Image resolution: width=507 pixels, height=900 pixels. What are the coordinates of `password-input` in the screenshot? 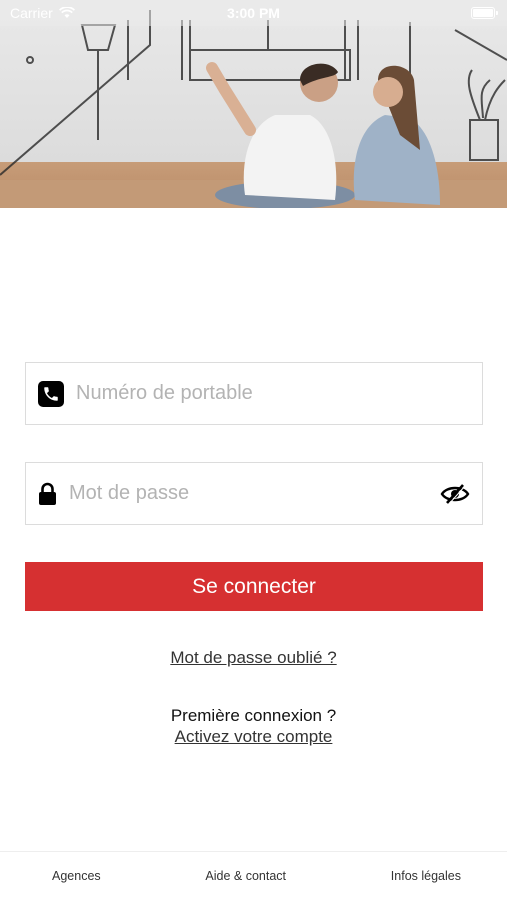 It's located at (254, 493).